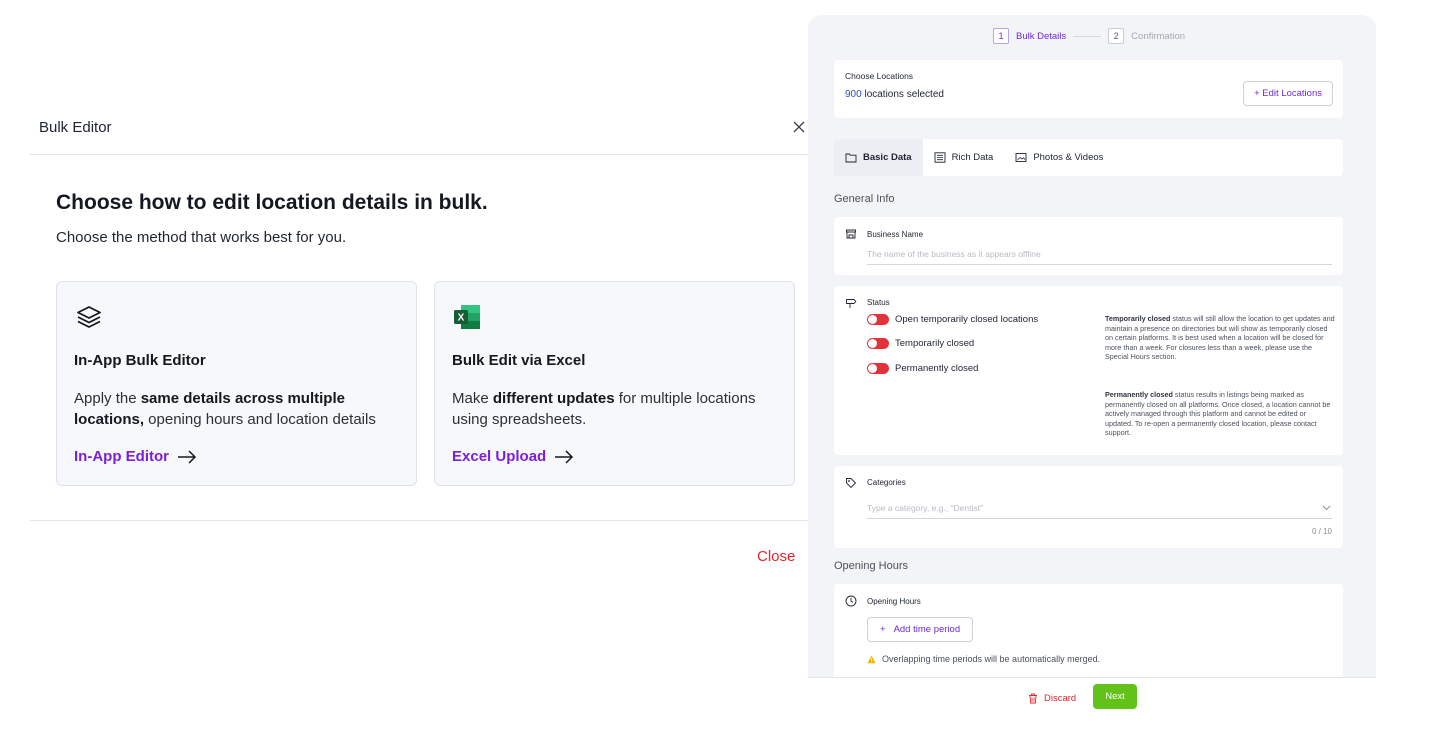 This screenshot has height=729, width=1449. What do you see at coordinates (851, 303) in the screenshot?
I see `sign-icon` at bounding box center [851, 303].